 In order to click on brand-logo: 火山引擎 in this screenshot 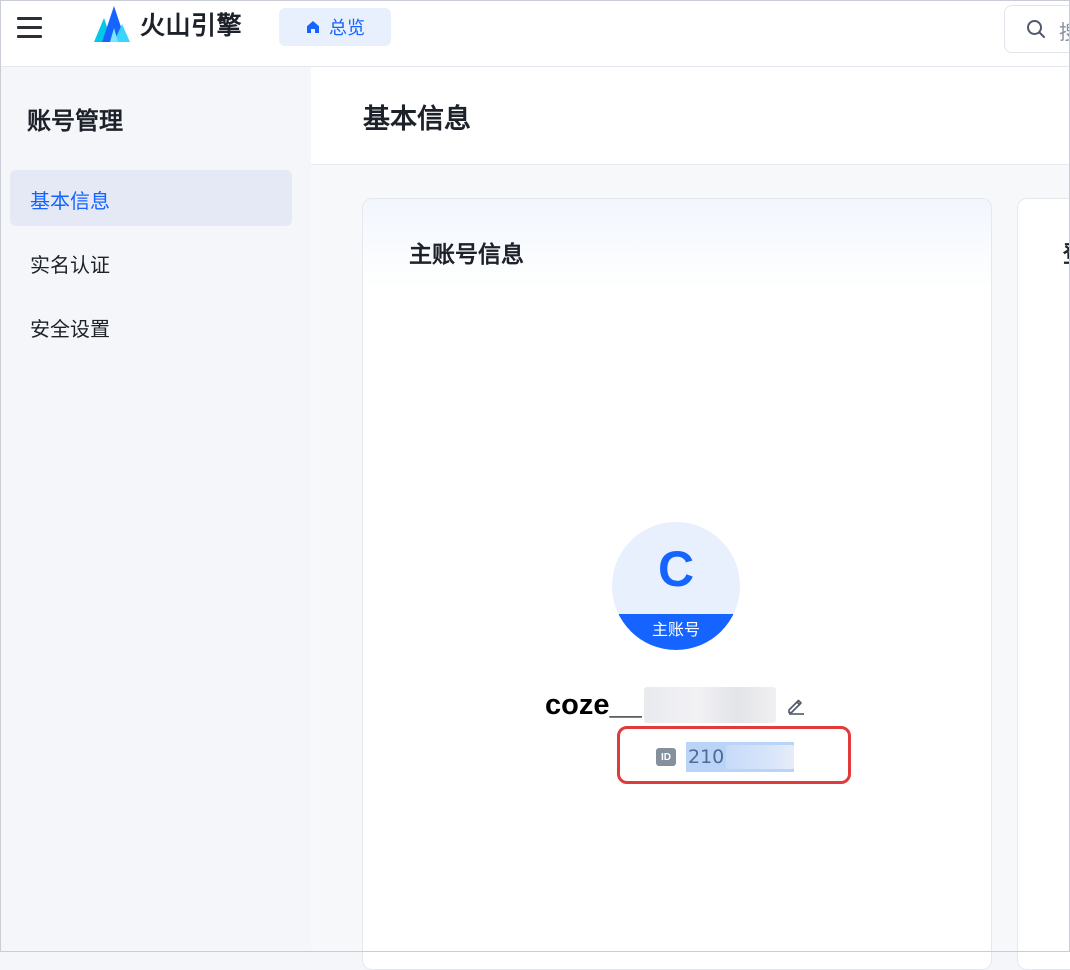, I will do `click(167, 24)`.